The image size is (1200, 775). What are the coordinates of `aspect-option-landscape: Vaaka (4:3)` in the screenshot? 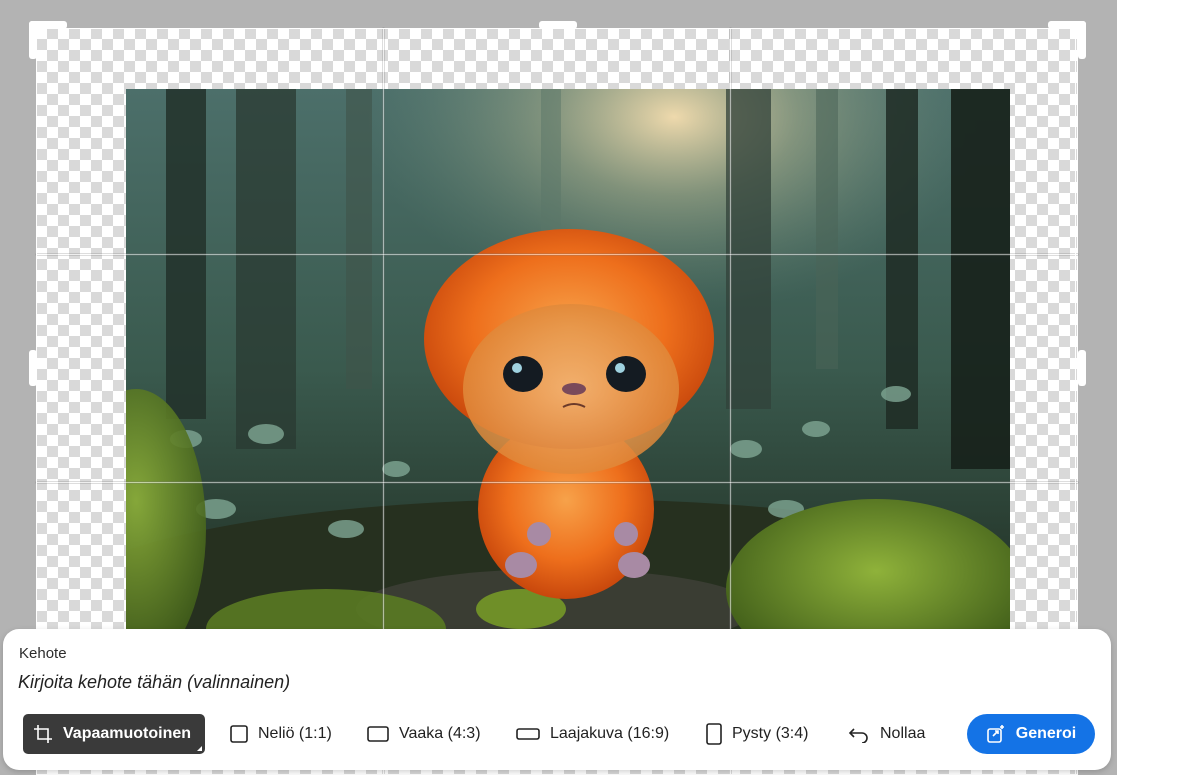 It's located at (424, 734).